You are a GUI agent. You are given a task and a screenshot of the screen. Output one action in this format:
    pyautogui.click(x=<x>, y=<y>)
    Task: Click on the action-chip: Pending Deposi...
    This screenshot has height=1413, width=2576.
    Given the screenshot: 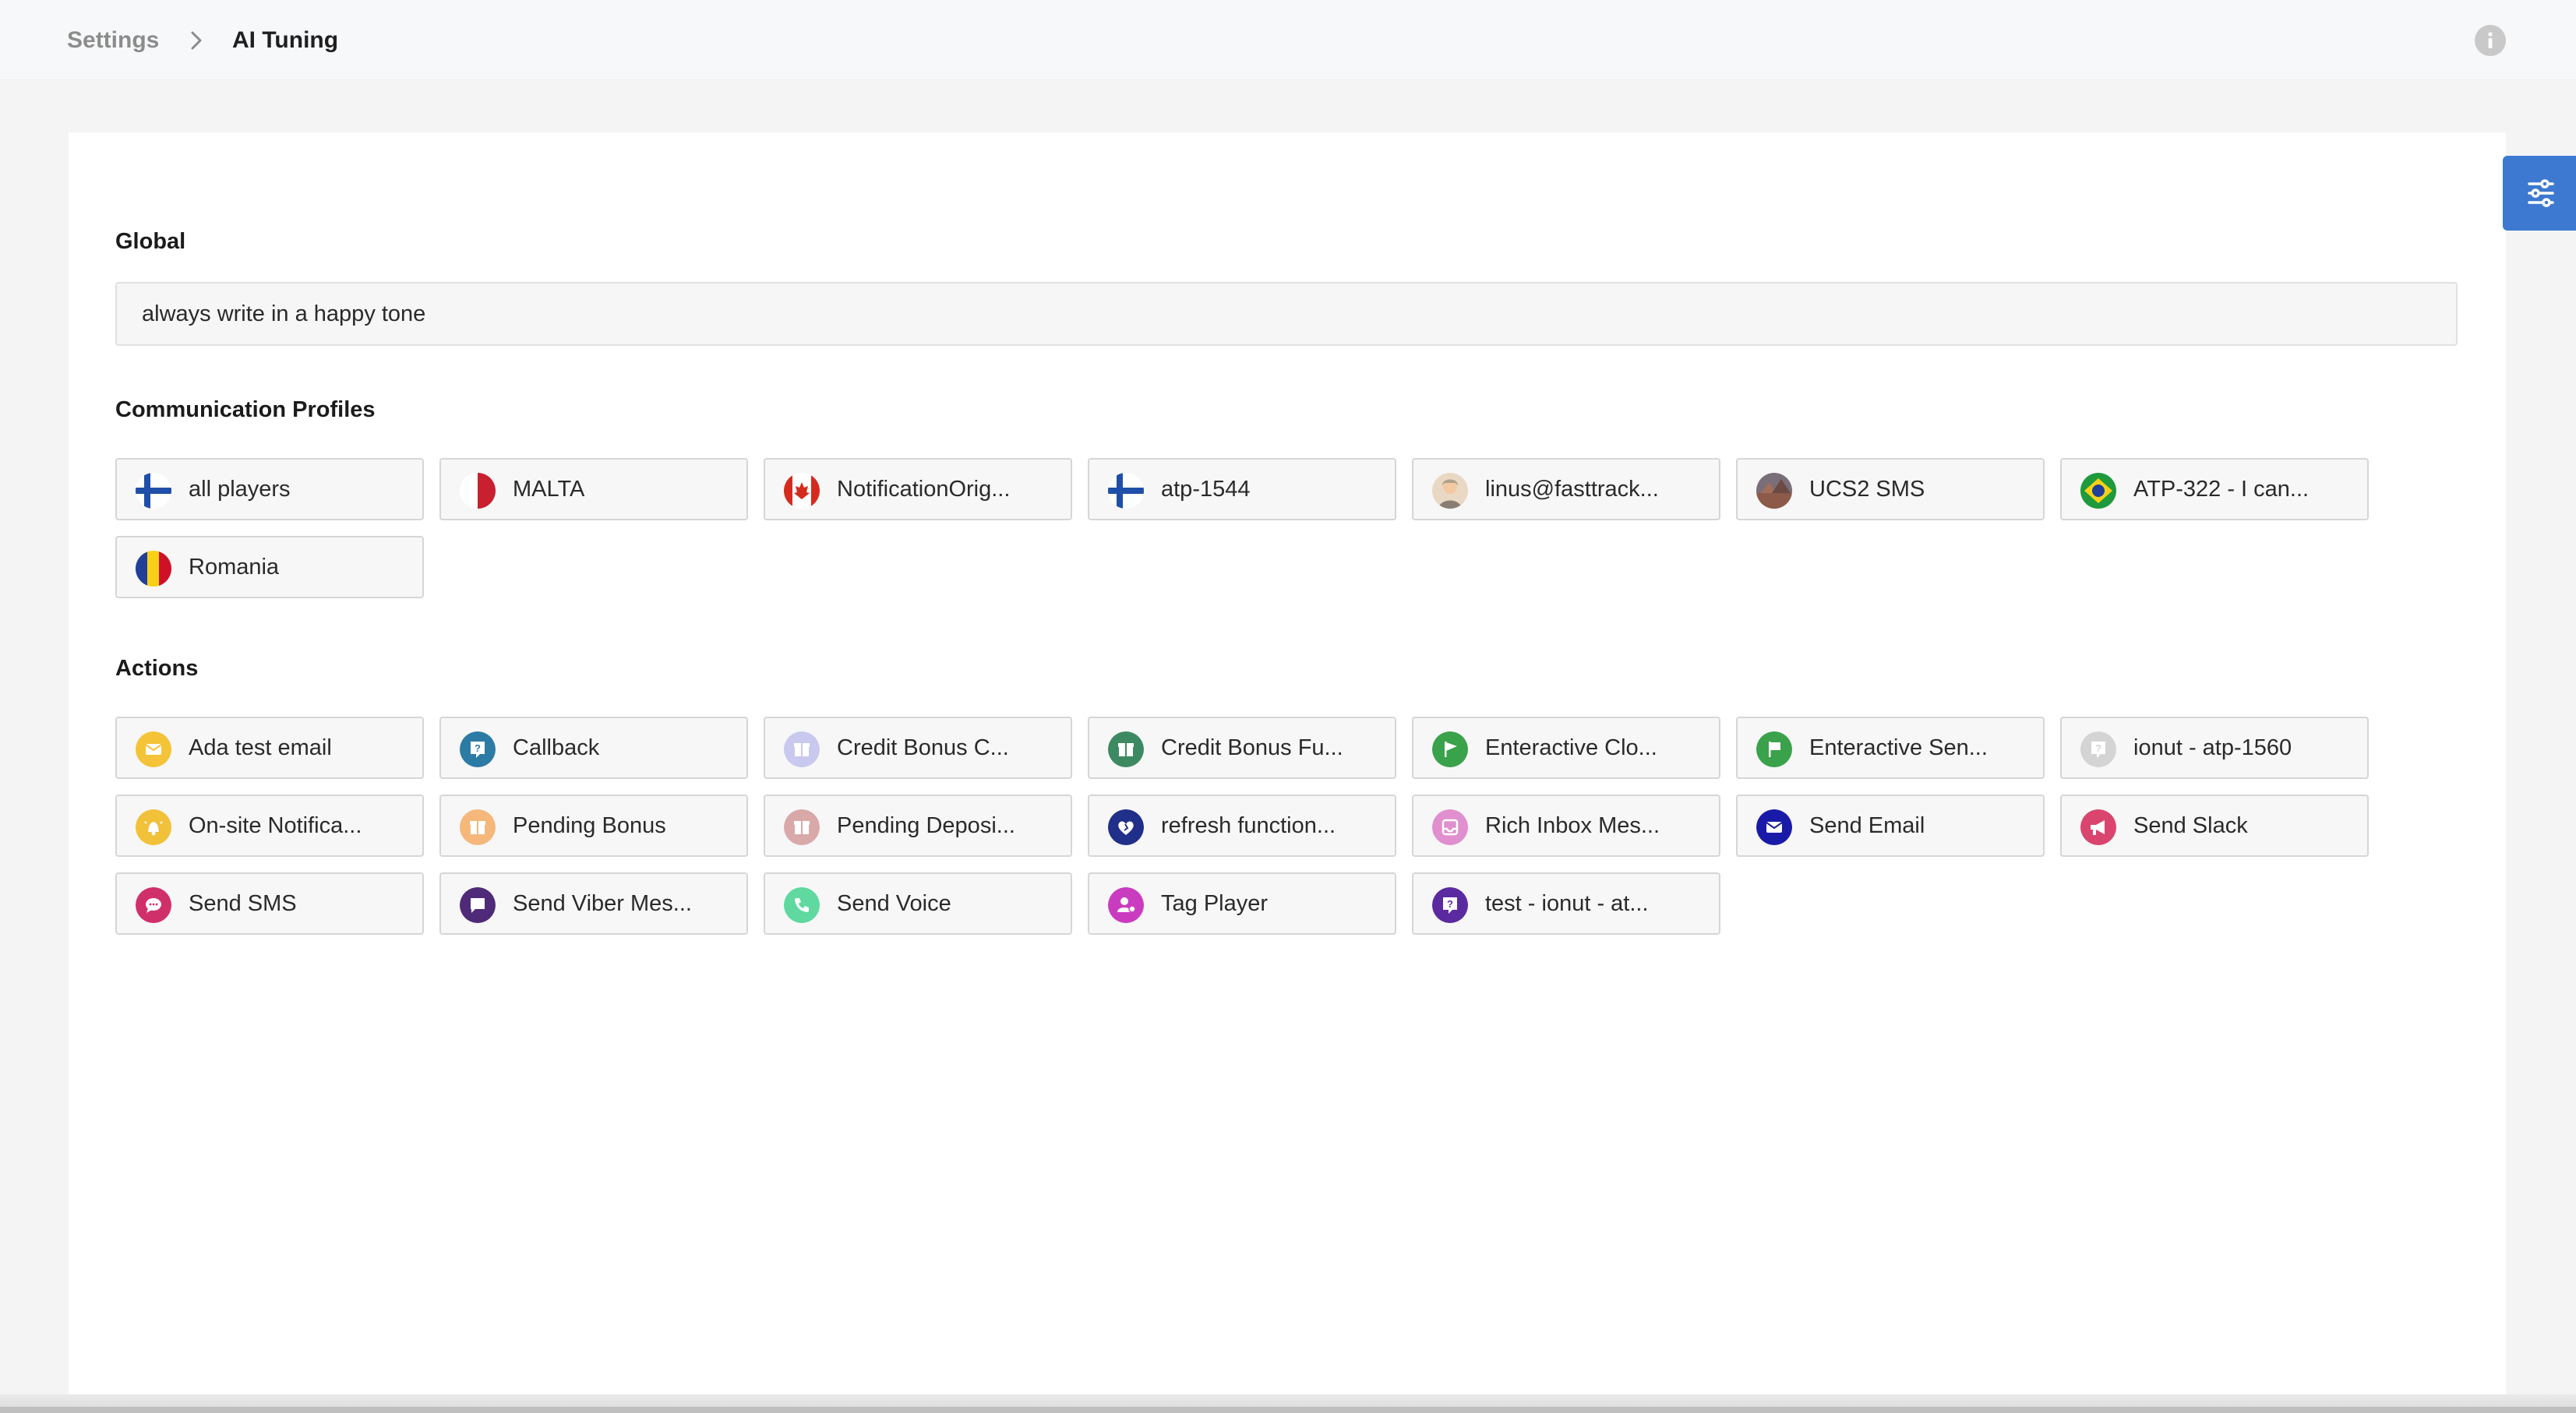 What is the action you would take?
    pyautogui.click(x=918, y=826)
    